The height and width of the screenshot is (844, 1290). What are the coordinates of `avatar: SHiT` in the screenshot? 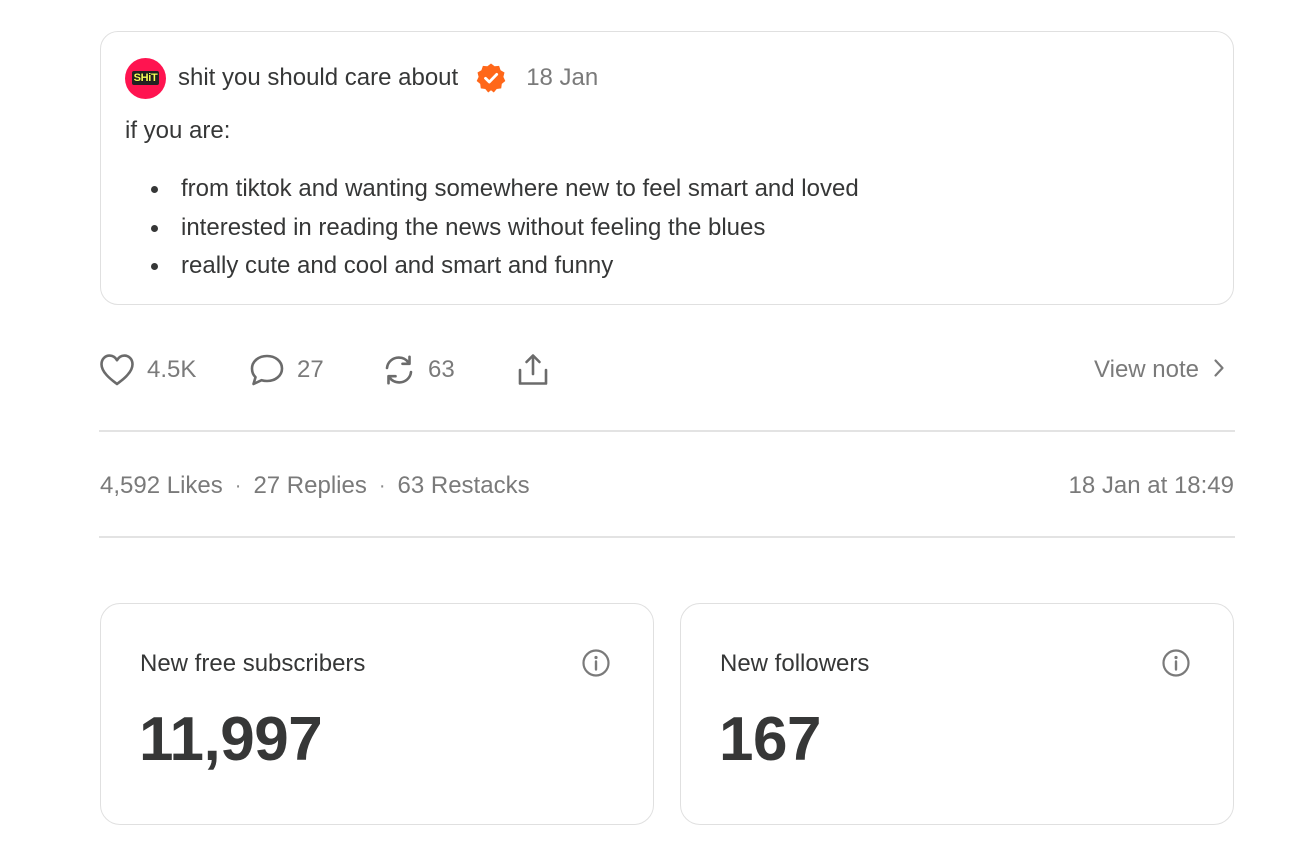 It's located at (145, 78).